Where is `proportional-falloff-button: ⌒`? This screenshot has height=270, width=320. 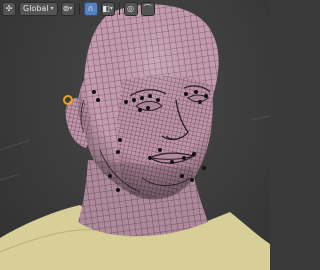 proportional-falloff-button: ⌒ is located at coordinates (147, 9).